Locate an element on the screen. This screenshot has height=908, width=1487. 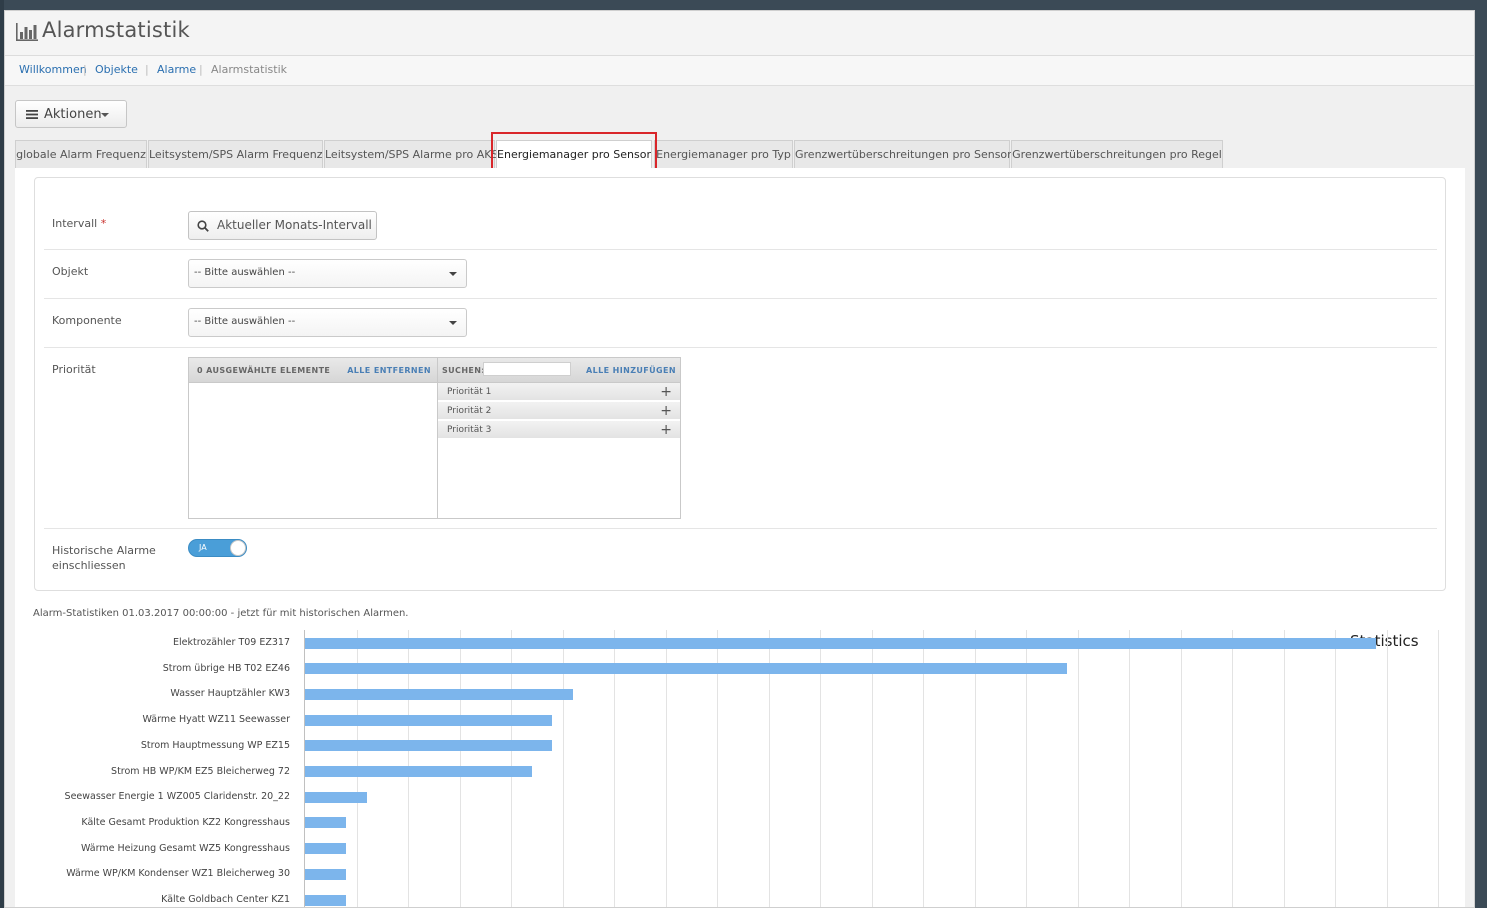
tab-leitsystem-alarme-pro-aks: Leitsystem/SPS Alarme pro AKS is located at coordinates (411, 154).